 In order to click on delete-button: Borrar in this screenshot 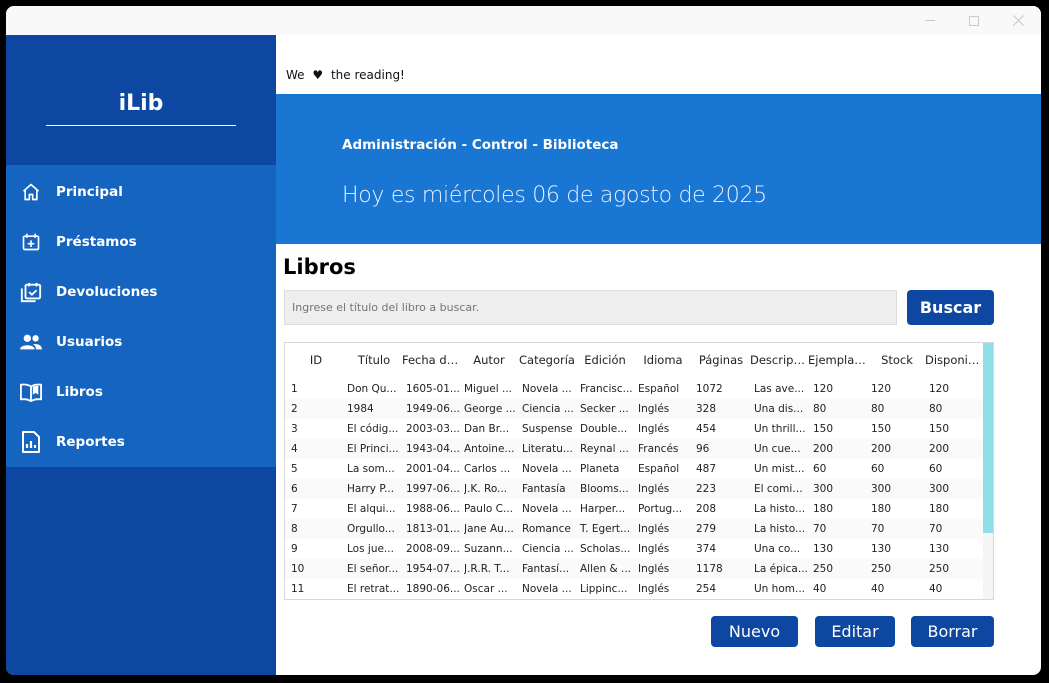, I will do `click(952, 631)`.